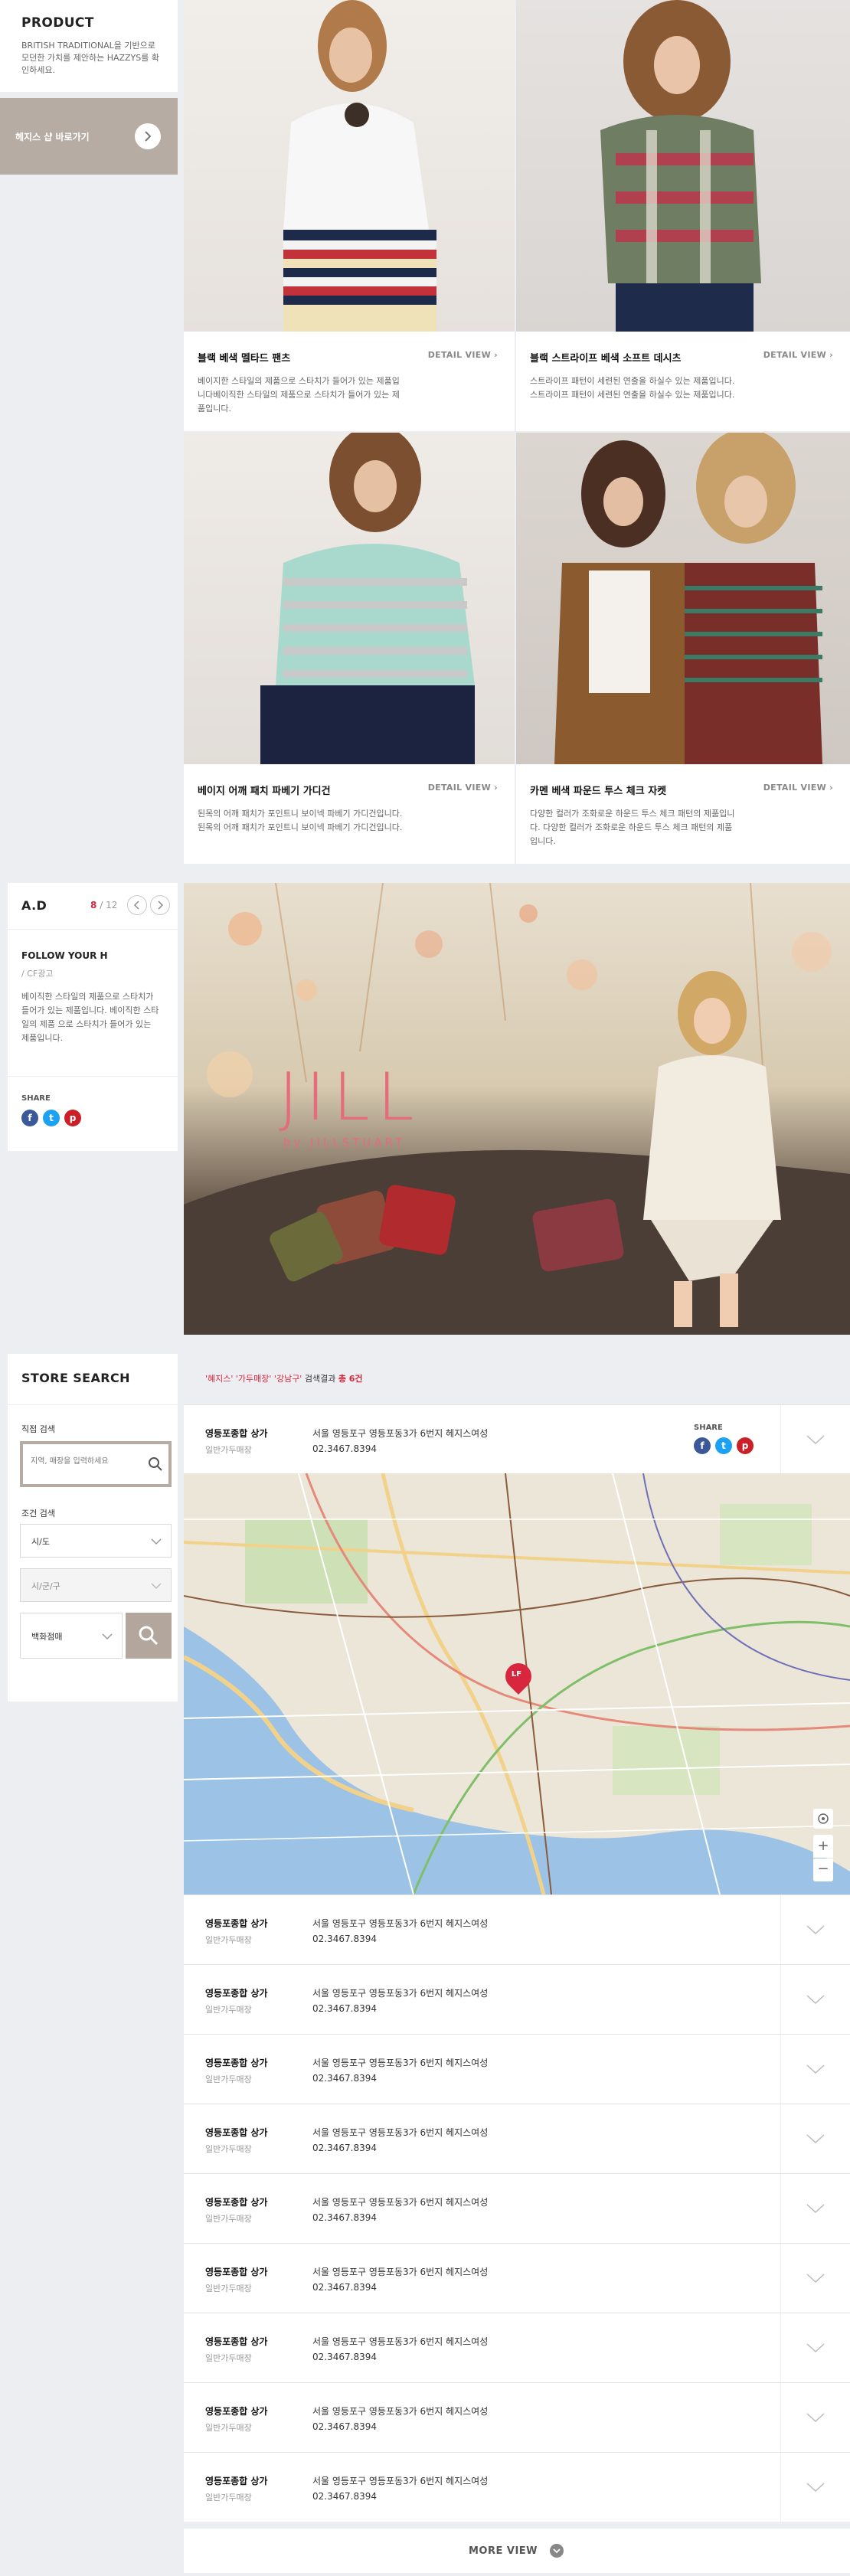  Describe the element at coordinates (244, 358) in the screenshot. I see `product-card-title: 블랙 베색 멜타드 팬츠` at that location.